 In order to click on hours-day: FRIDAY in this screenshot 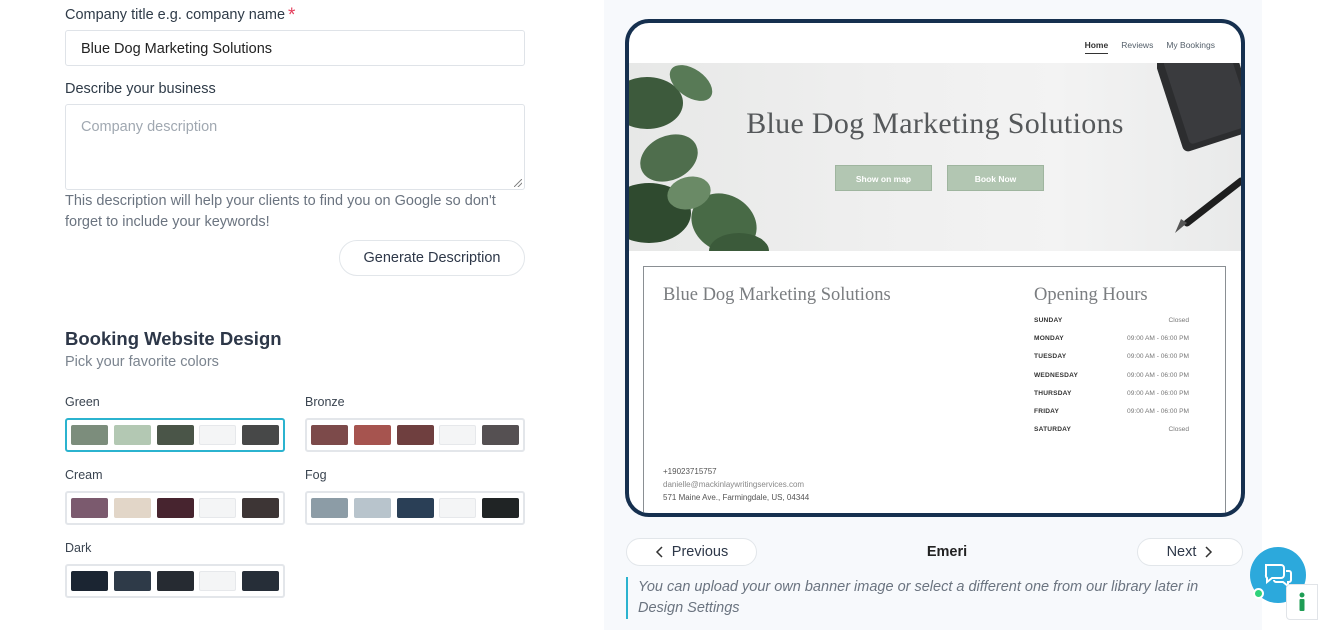, I will do `click(1047, 411)`.